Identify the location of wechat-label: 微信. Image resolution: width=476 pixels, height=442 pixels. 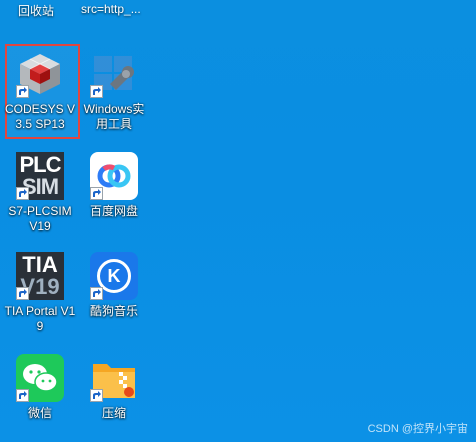
(39, 413).